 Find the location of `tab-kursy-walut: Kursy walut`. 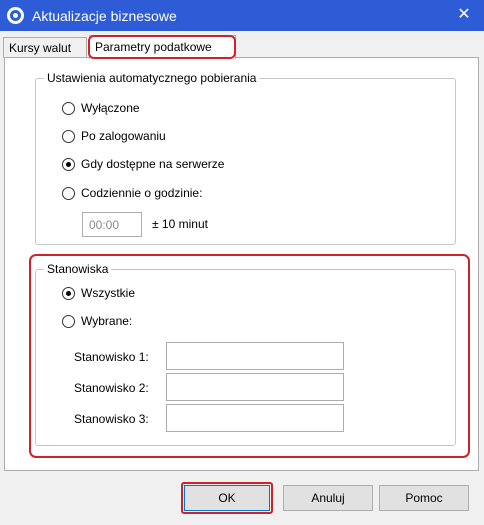

tab-kursy-walut: Kursy walut is located at coordinates (45, 47).